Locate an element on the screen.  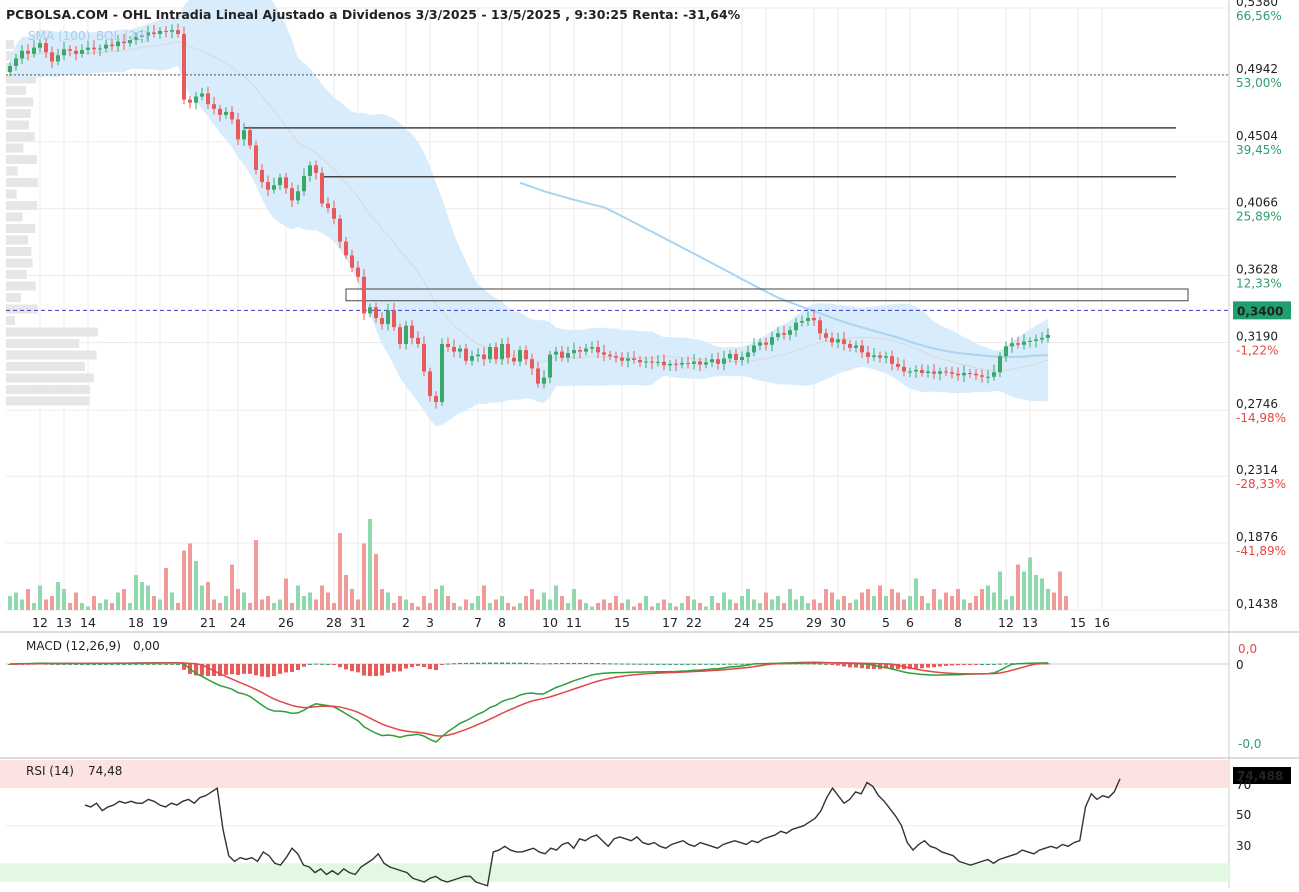
bollinger-indicator-label: BOL (20) is located at coordinates (122, 36).